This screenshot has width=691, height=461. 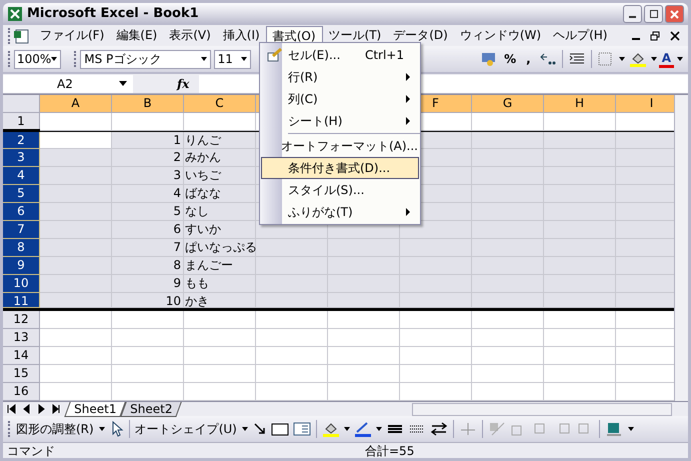 I want to click on cell-text: 9, so click(x=177, y=283).